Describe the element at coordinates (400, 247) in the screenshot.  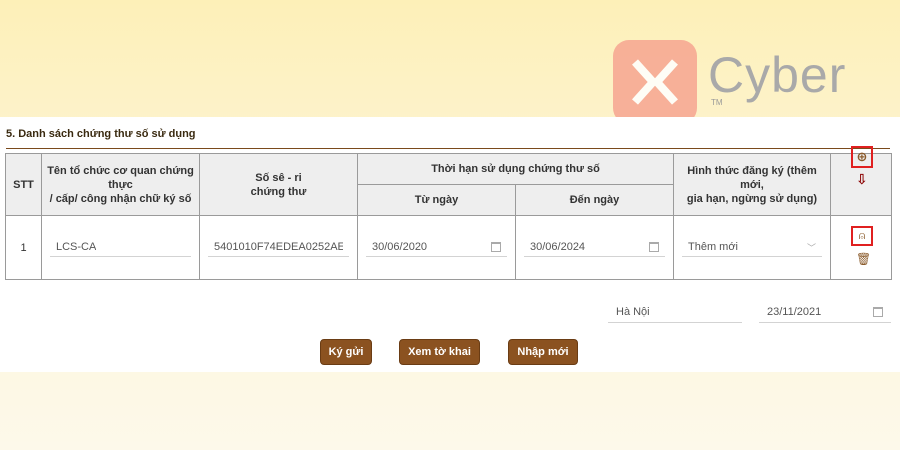
I see `from-value: 30/06/2020` at that location.